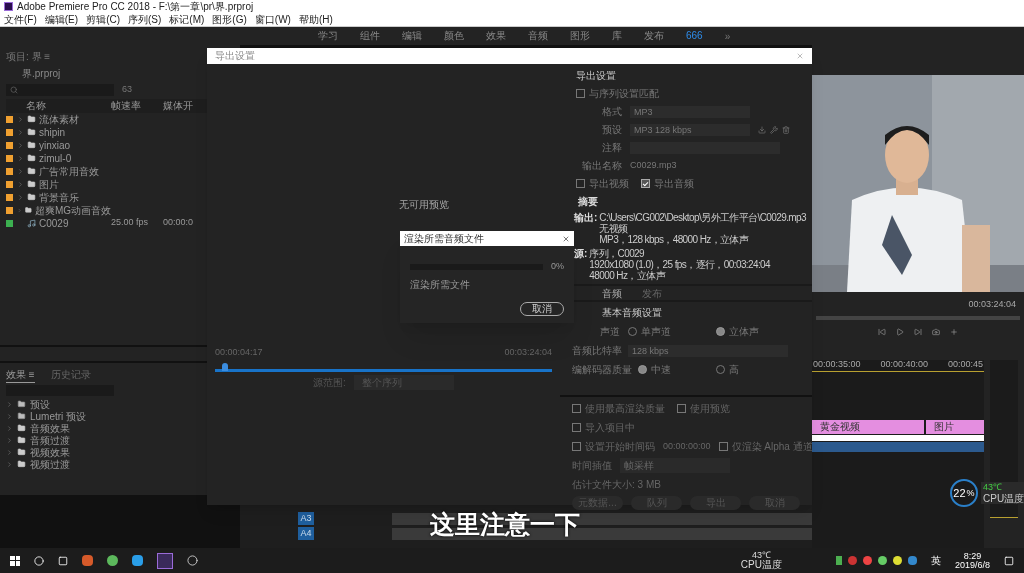 The height and width of the screenshot is (573, 1024). I want to click on workspace-tab: 效果, so click(496, 36).